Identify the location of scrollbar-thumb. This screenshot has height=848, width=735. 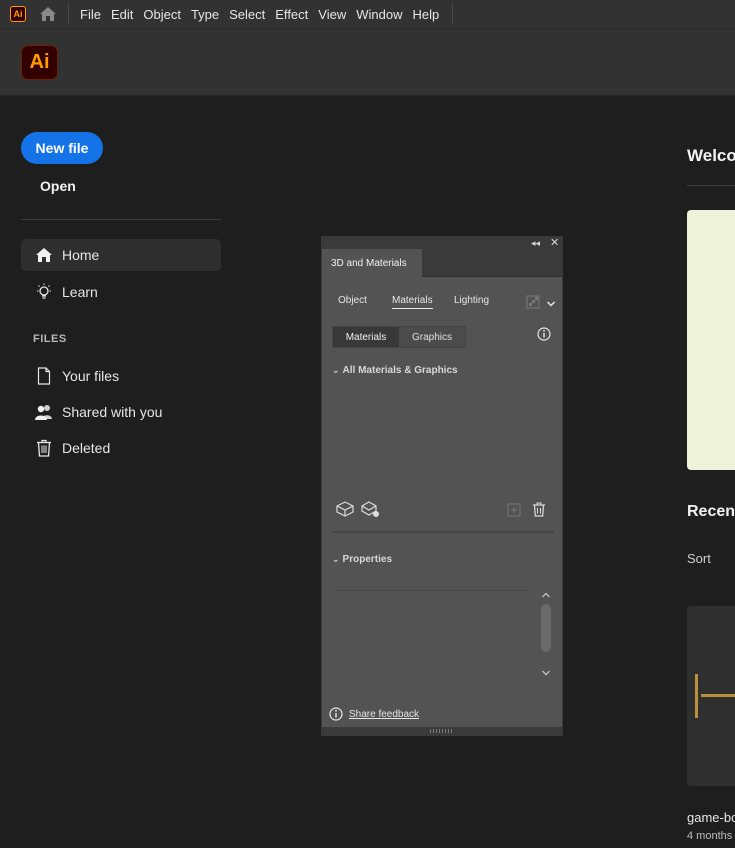
(546, 628).